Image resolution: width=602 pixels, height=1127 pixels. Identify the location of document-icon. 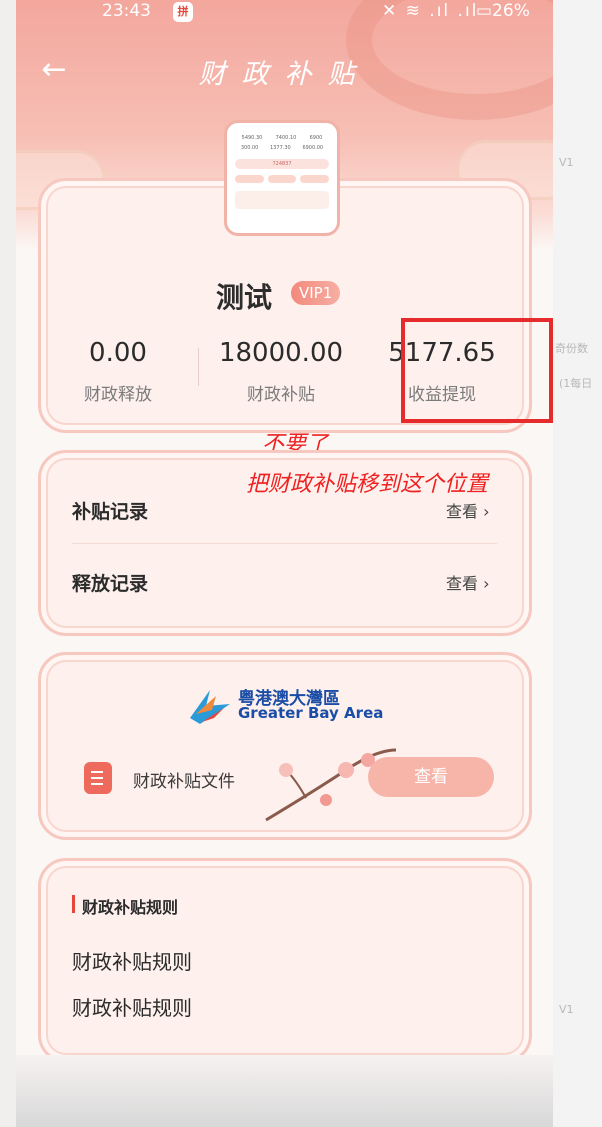
(98, 778).